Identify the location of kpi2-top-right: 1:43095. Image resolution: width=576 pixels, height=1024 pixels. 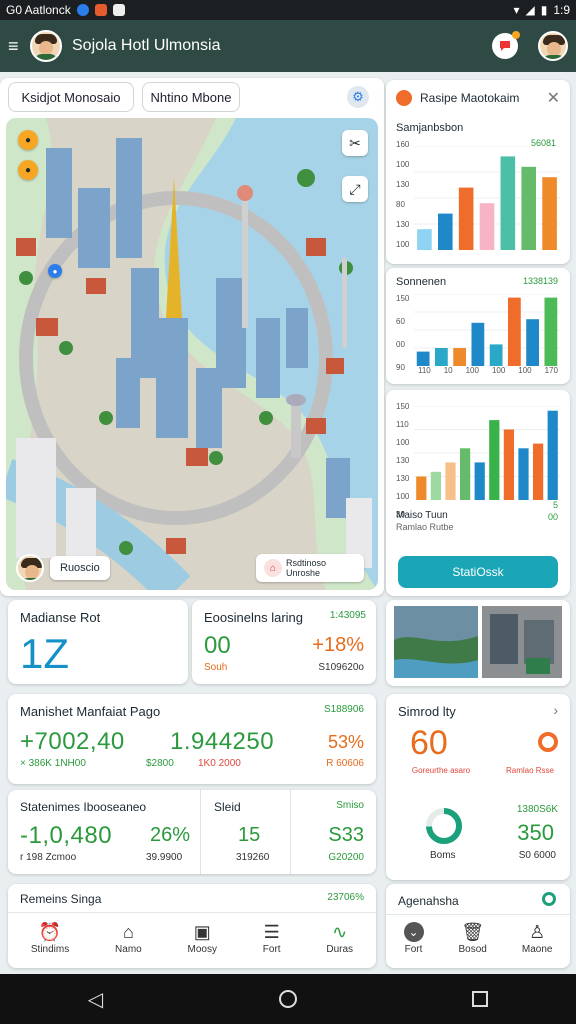
(347, 615).